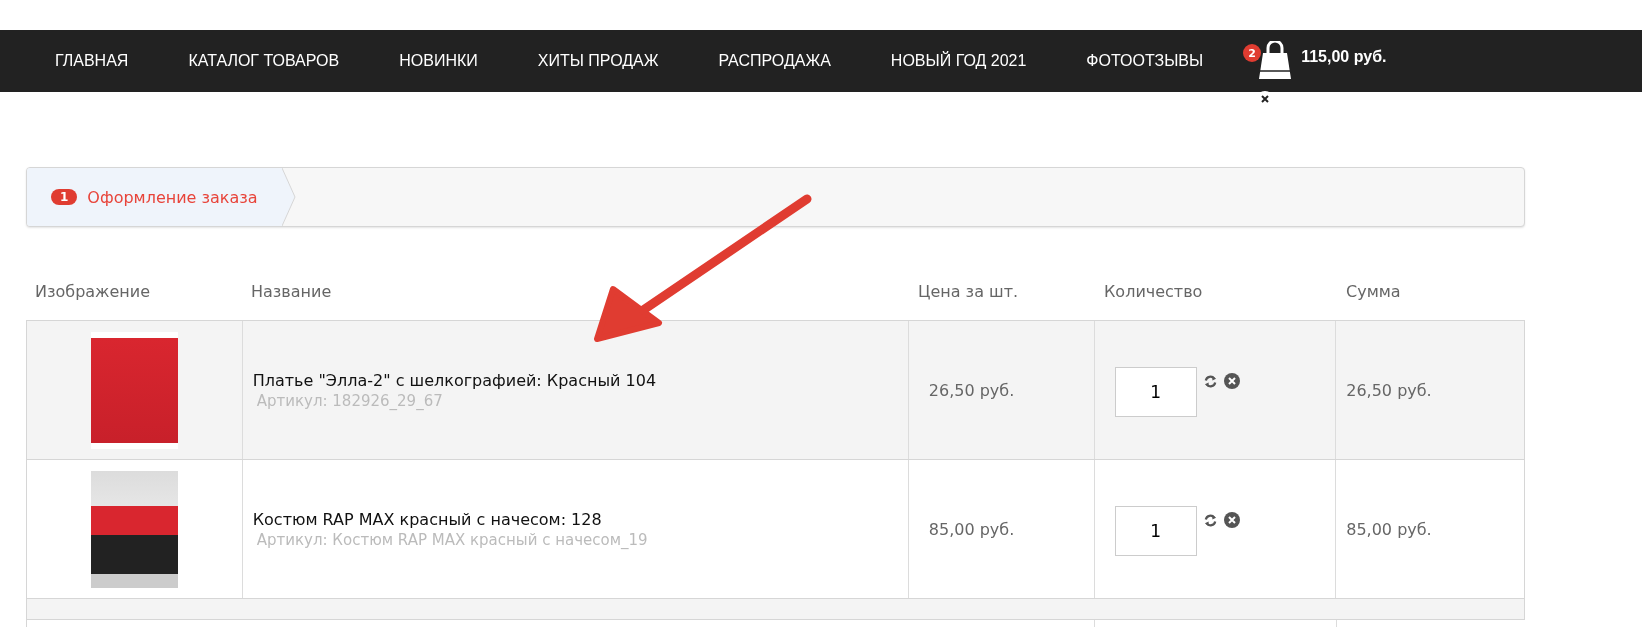  I want to click on unit-price: 26,50 руб., so click(971, 390).